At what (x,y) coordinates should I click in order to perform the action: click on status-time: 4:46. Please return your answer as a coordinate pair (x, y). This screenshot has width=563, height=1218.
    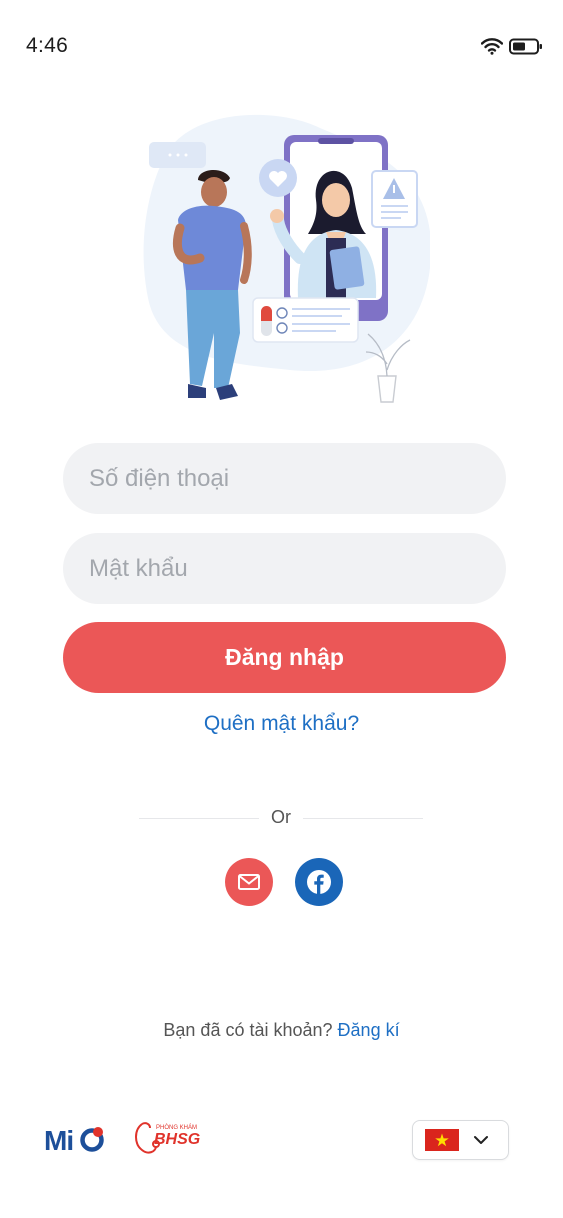
    Looking at the image, I should click on (47, 45).